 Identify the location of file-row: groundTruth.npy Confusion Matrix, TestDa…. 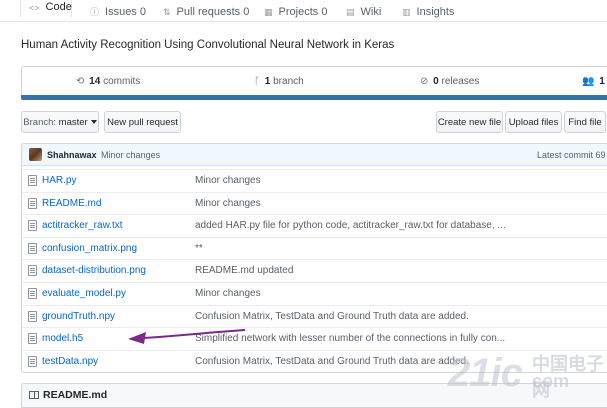
(314, 316).